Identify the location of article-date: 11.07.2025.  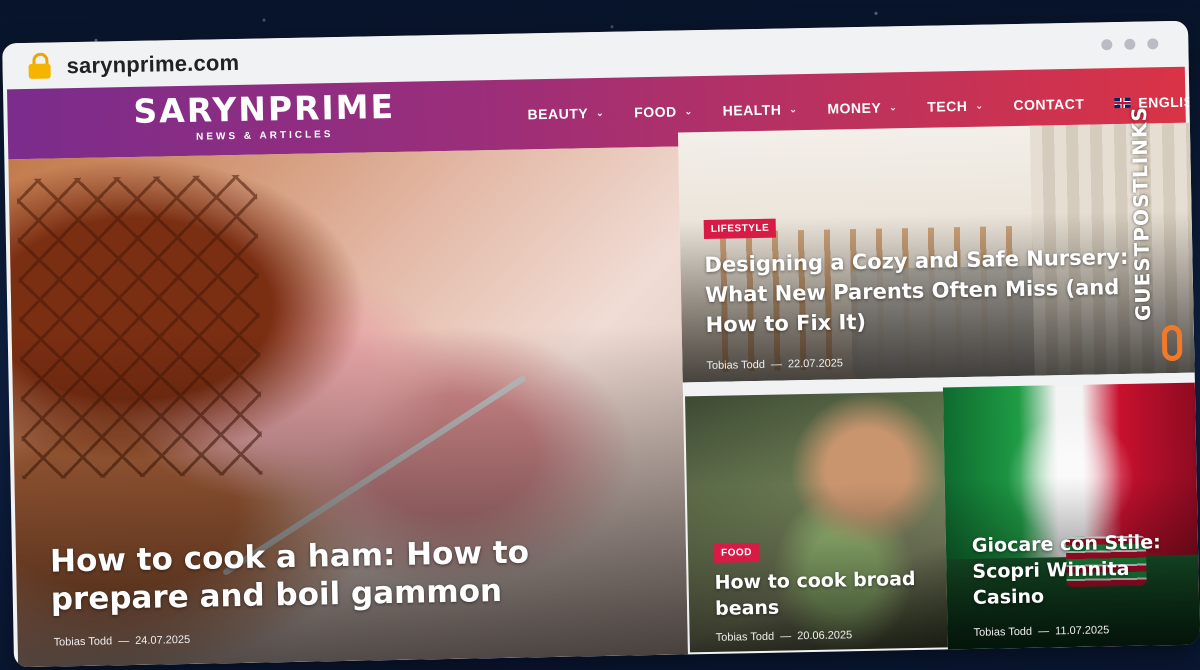
(1082, 631).